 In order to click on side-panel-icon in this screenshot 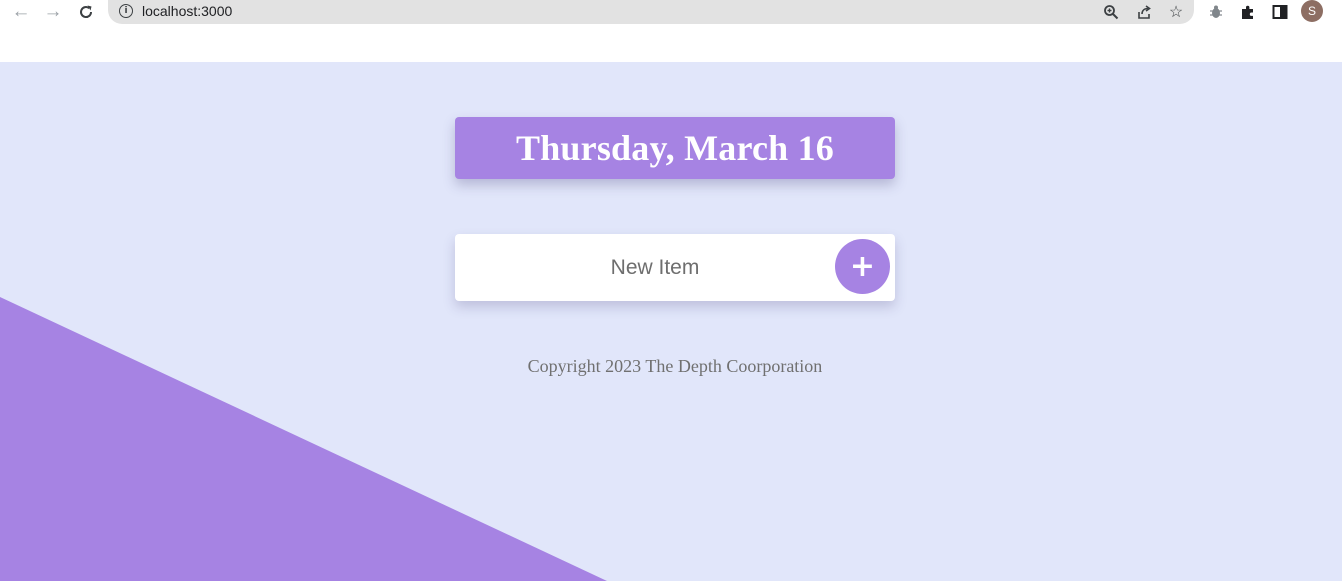, I will do `click(1280, 12)`.